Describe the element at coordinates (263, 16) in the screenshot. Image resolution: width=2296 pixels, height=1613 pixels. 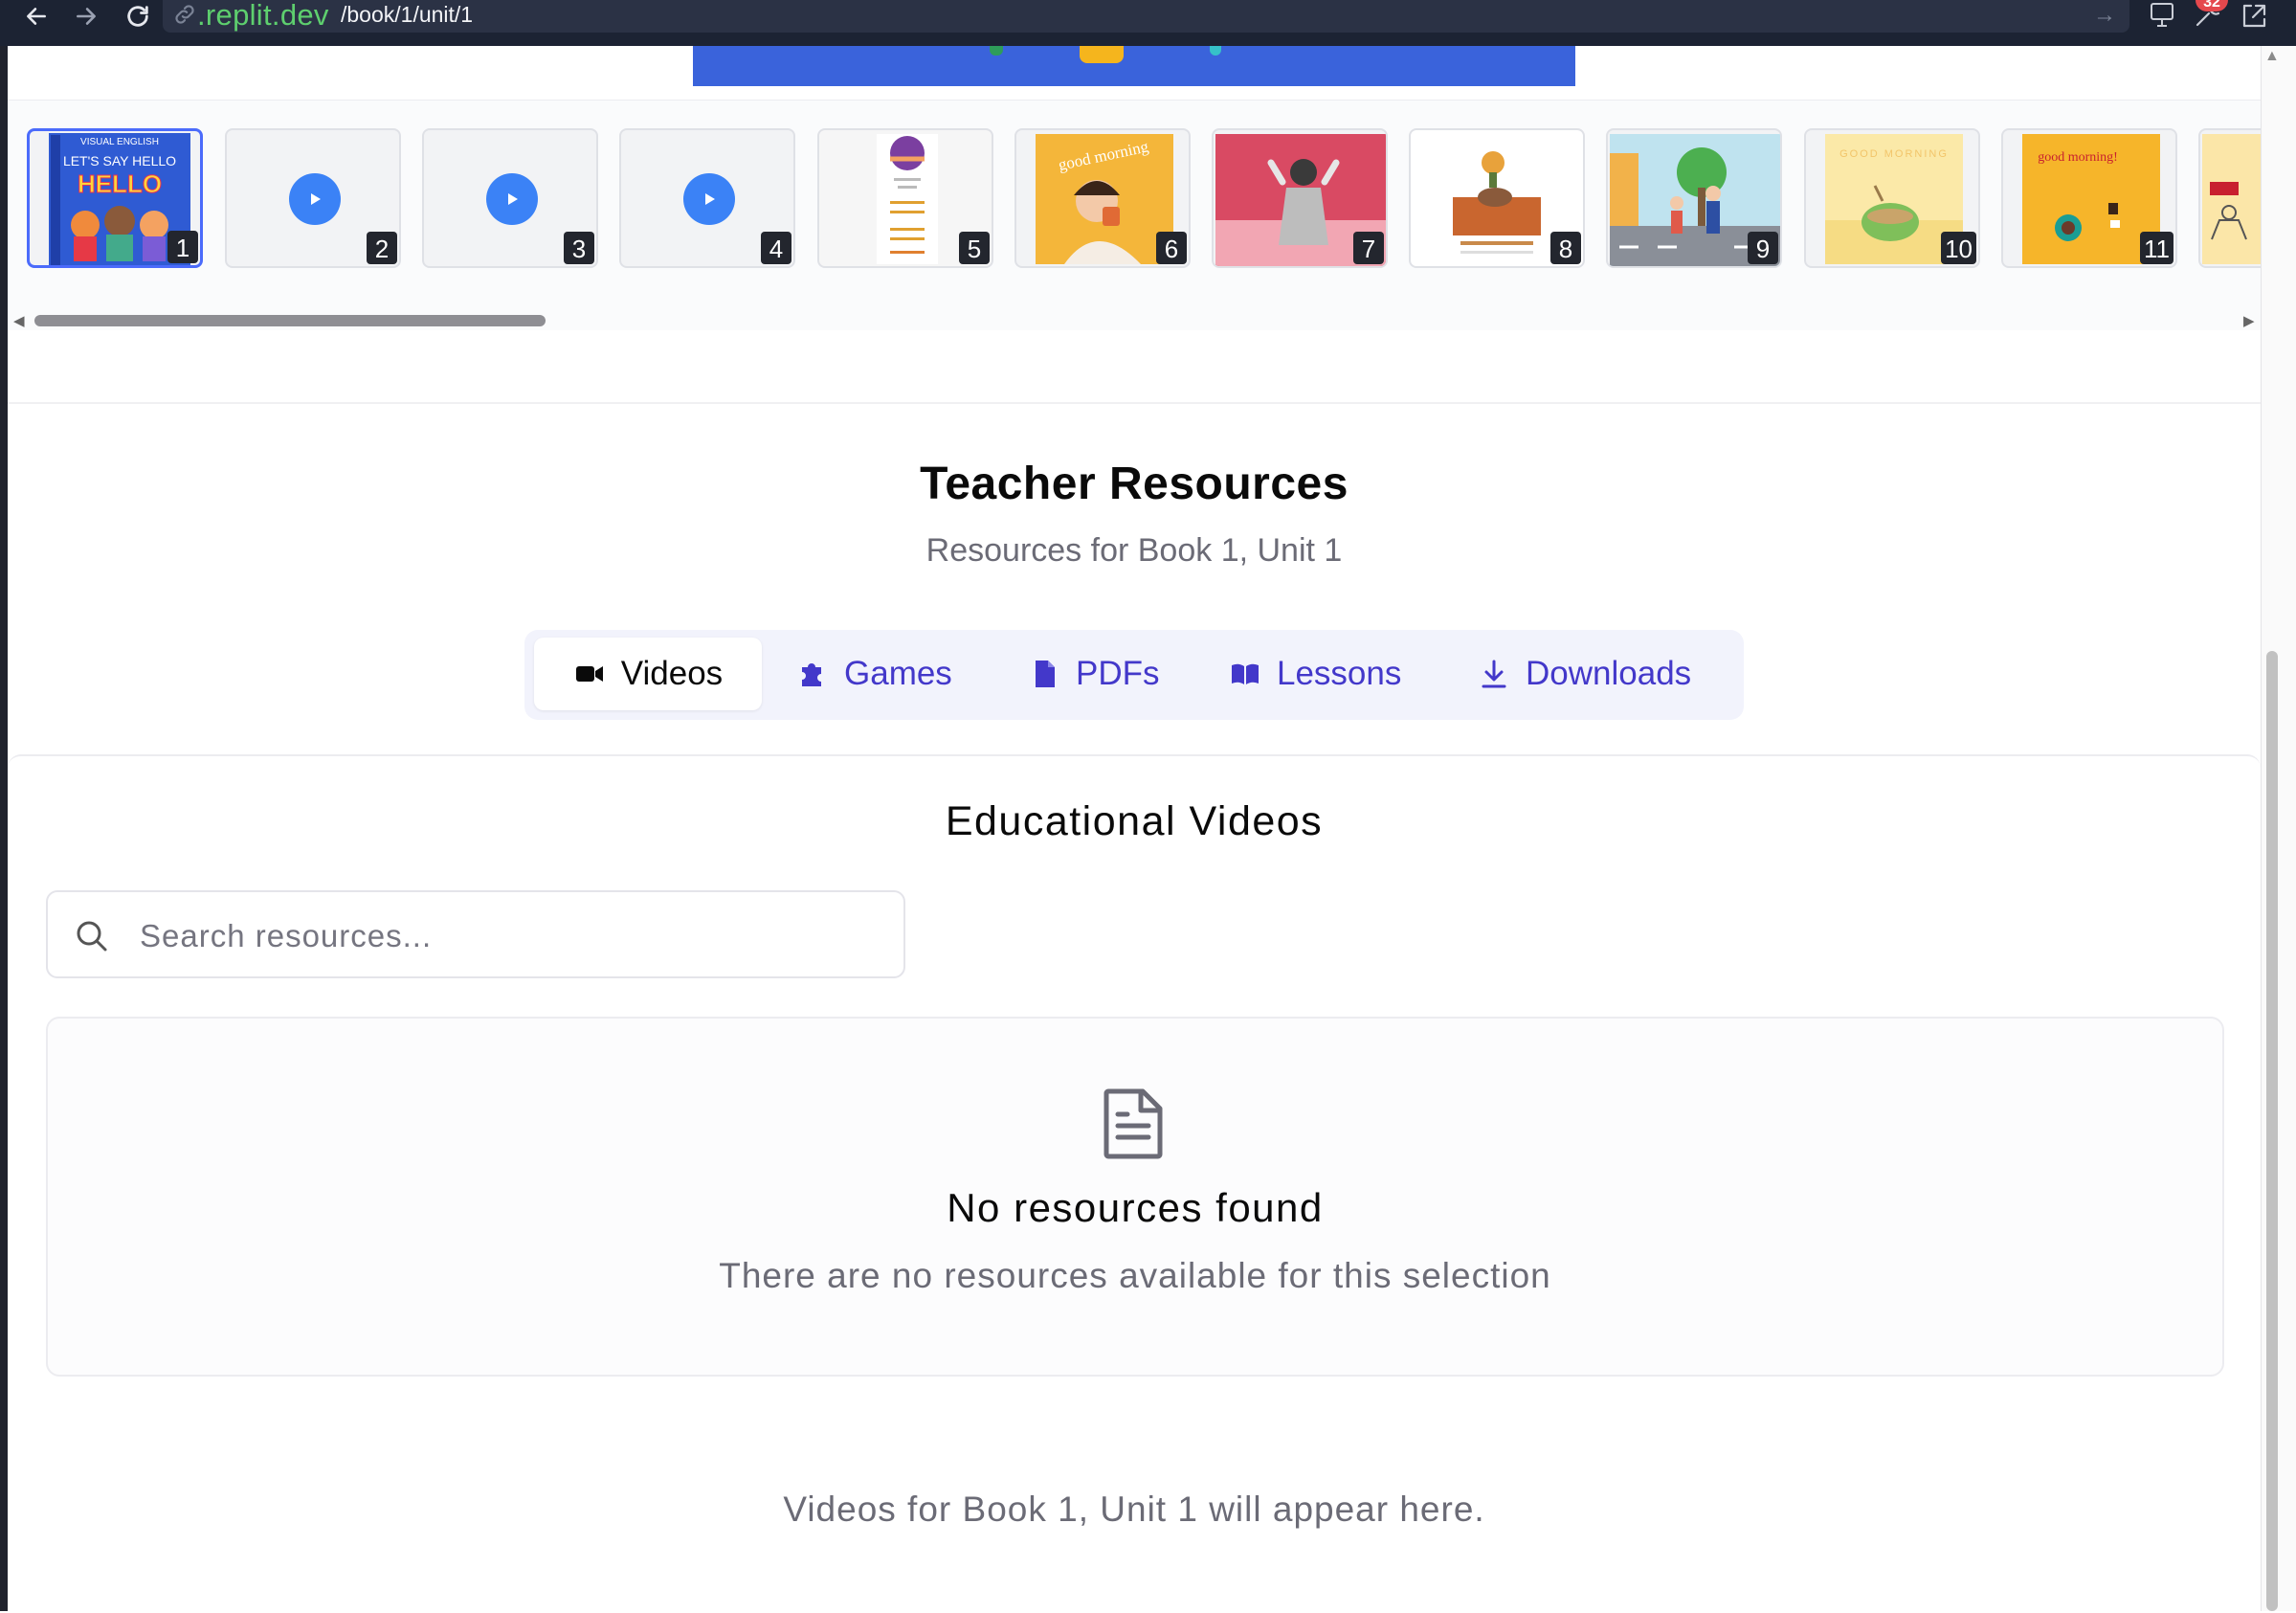
I see `url-domain: .replit.dev` at that location.